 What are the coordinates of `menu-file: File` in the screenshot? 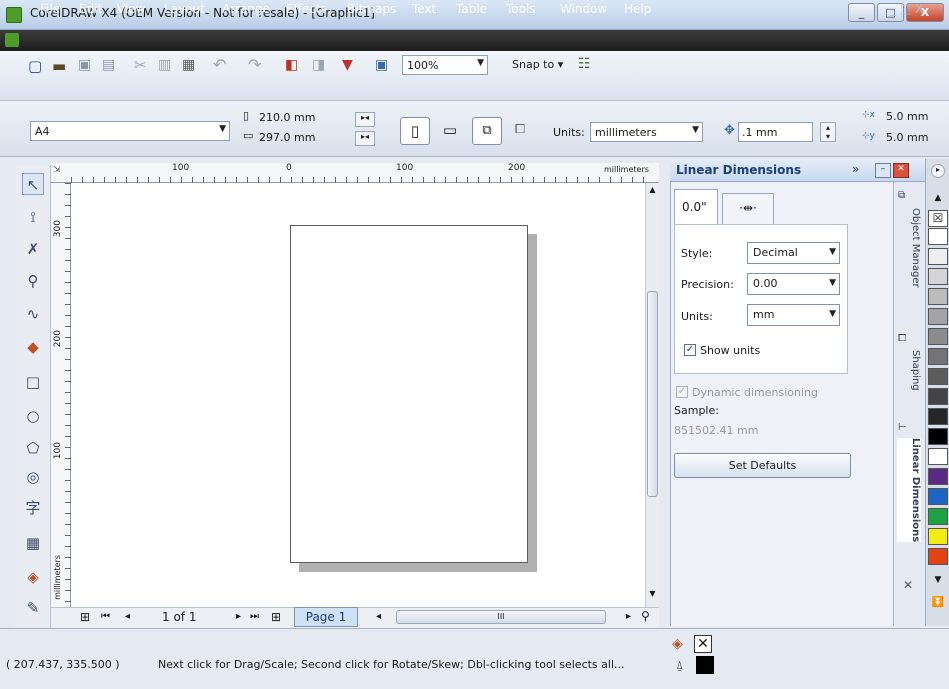 It's located at (50, 9).